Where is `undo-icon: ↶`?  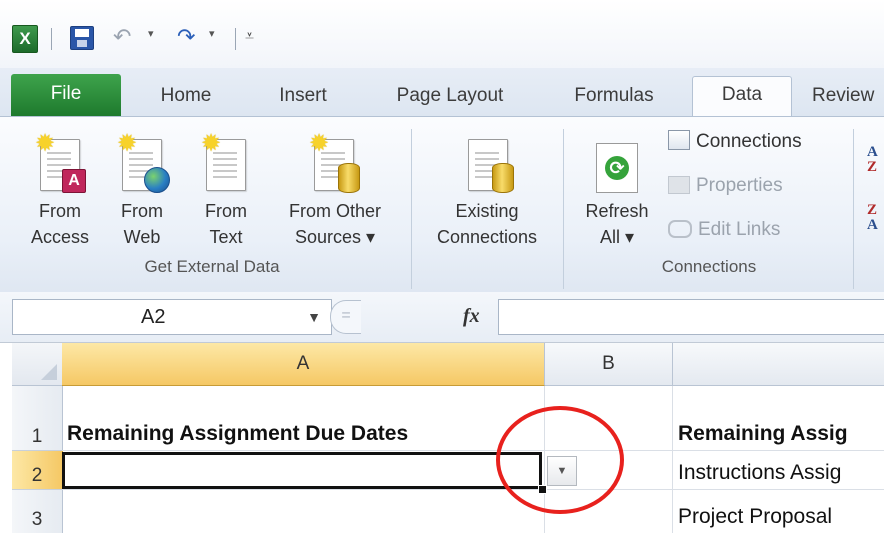 undo-icon: ↶ is located at coordinates (122, 37).